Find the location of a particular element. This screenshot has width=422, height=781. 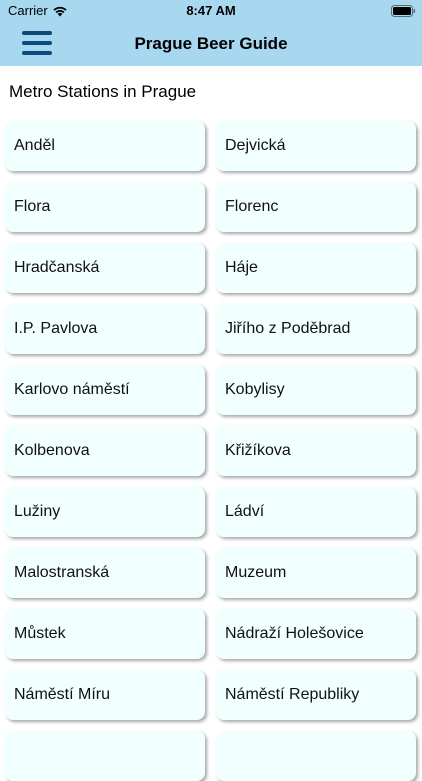

station-button: Kobylisy is located at coordinates (316, 390).